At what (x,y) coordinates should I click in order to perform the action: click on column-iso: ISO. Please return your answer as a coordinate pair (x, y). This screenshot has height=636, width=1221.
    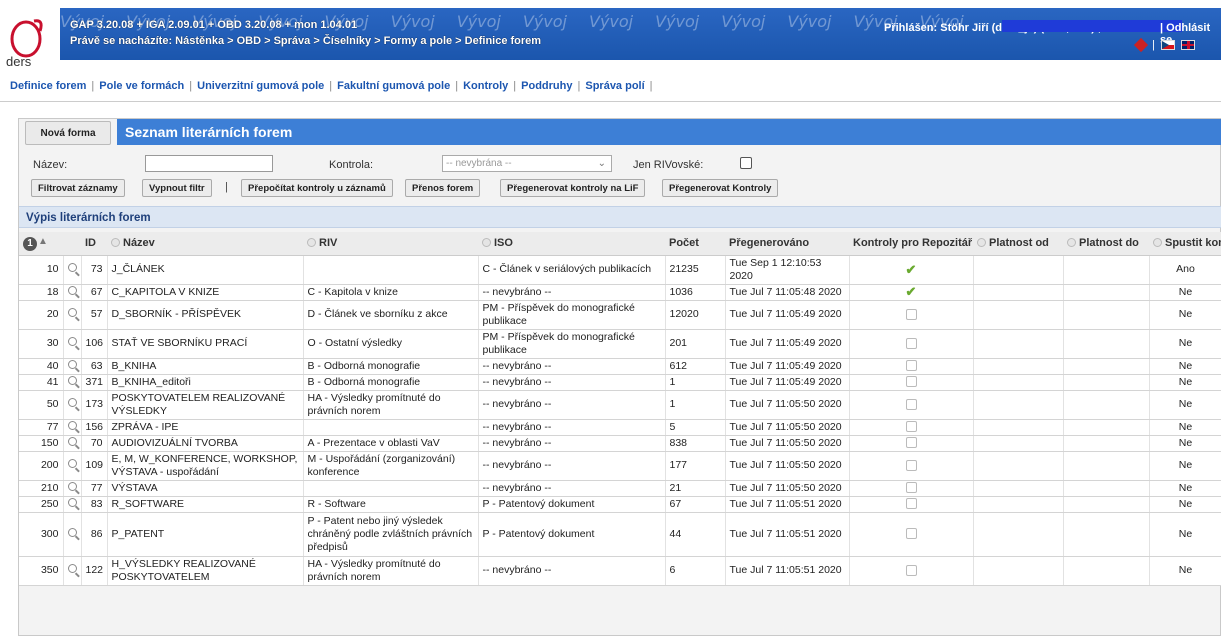
    Looking at the image, I should click on (571, 244).